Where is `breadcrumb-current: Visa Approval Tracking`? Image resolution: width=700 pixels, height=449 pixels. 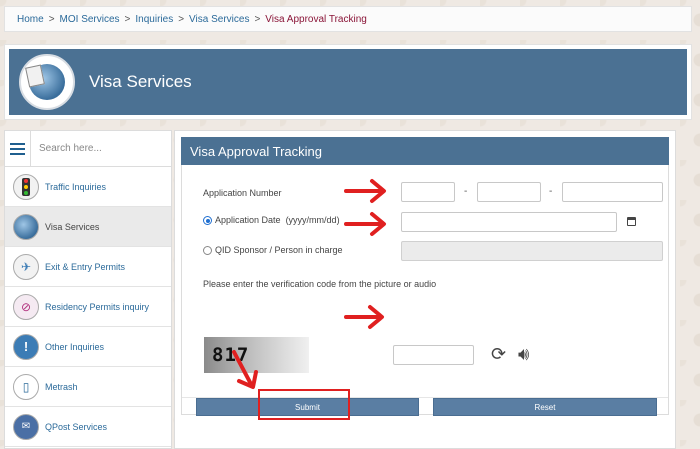 breadcrumb-current: Visa Approval Tracking is located at coordinates (316, 19).